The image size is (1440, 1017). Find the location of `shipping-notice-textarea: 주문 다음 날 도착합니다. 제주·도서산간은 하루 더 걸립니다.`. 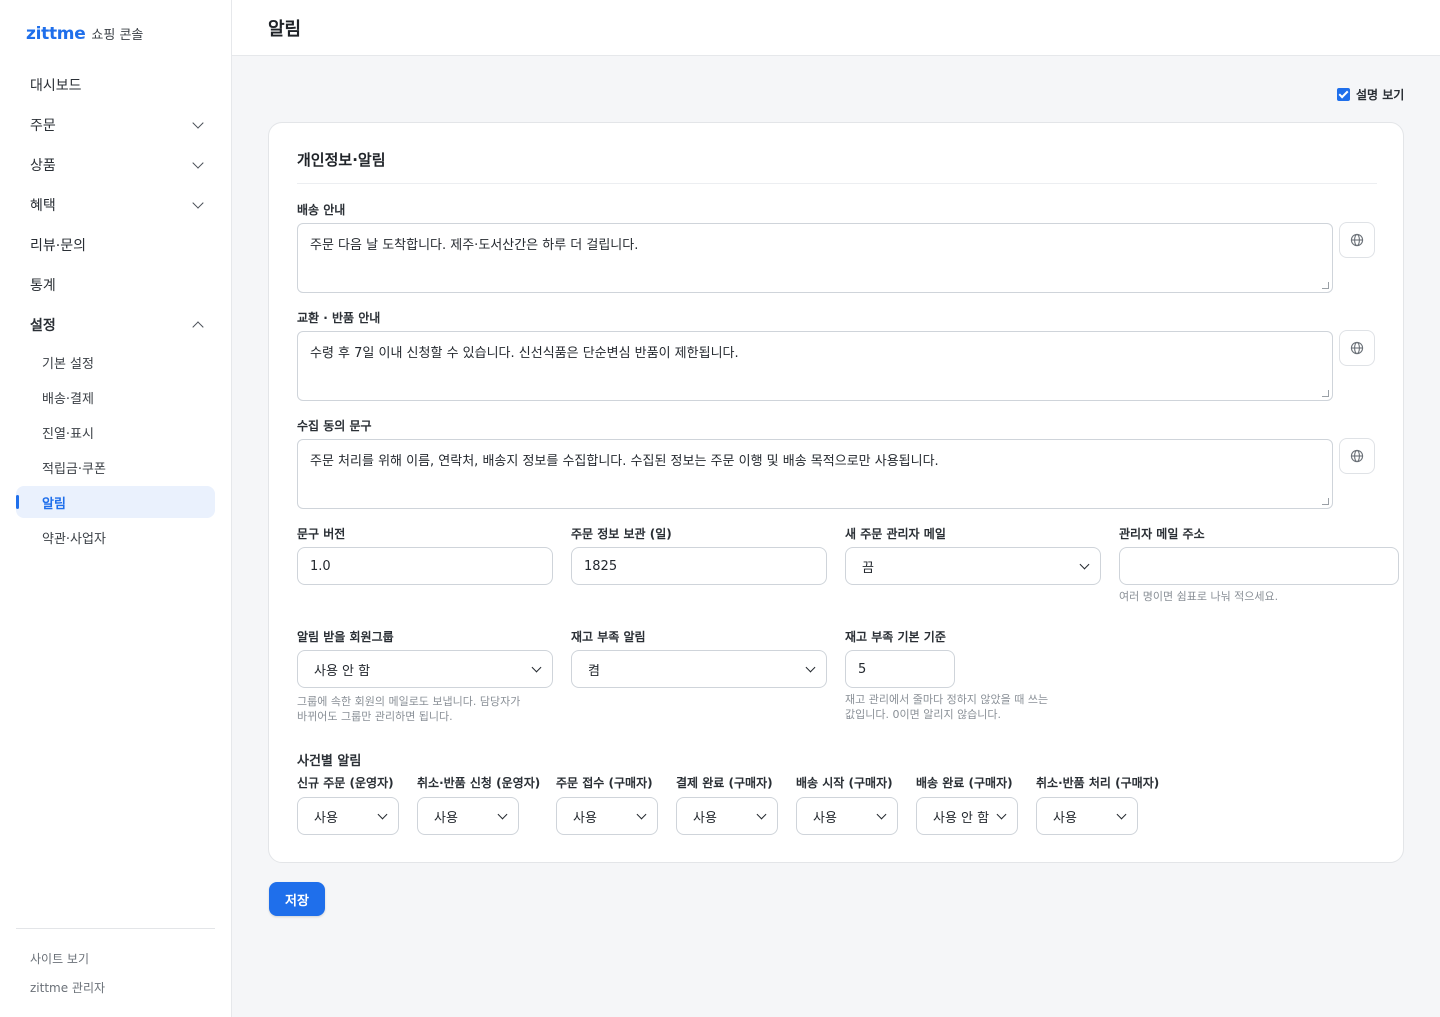

shipping-notice-textarea: 주문 다음 날 도착합니다. 제주·도서산간은 하루 더 걸립니다. is located at coordinates (815, 258).